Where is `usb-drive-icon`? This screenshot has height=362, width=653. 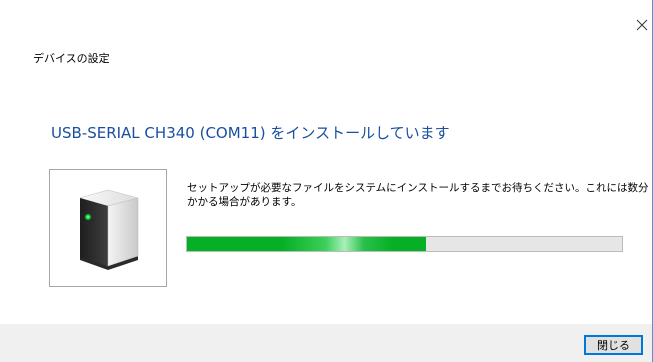 usb-drive-icon is located at coordinates (109, 229).